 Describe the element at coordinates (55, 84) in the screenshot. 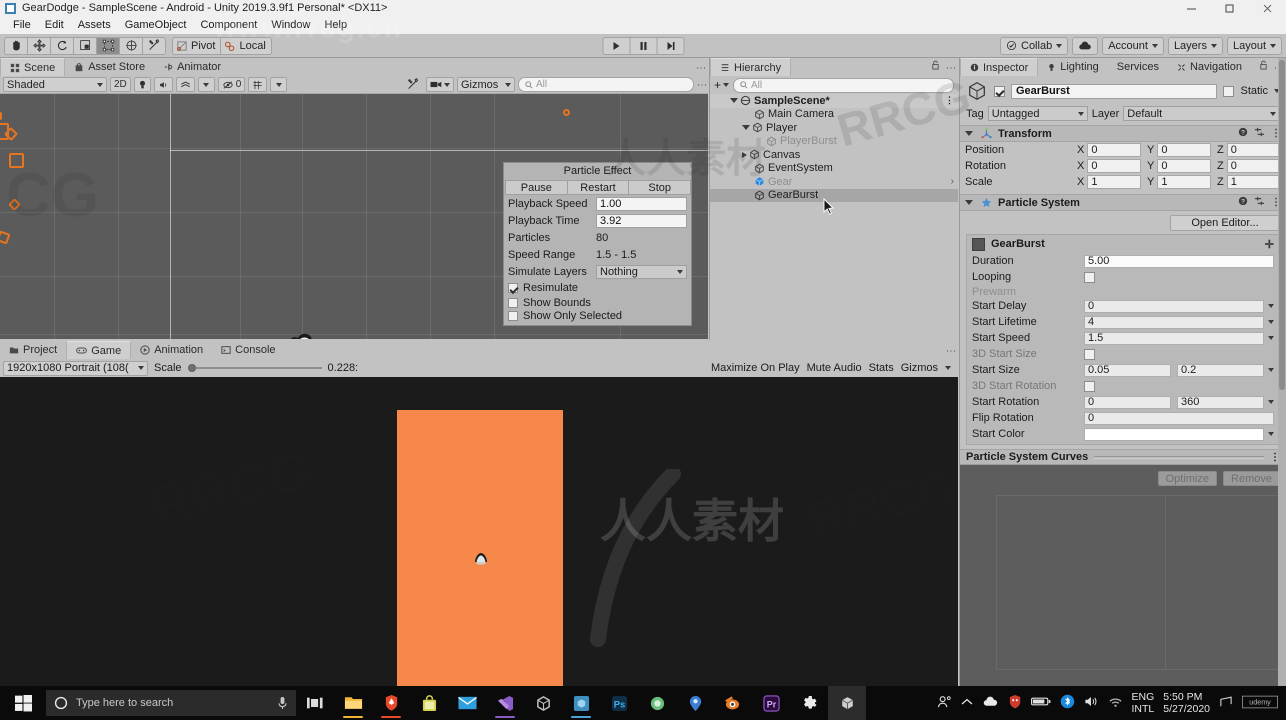

I see `shading-mode-dropdown: Shaded` at that location.